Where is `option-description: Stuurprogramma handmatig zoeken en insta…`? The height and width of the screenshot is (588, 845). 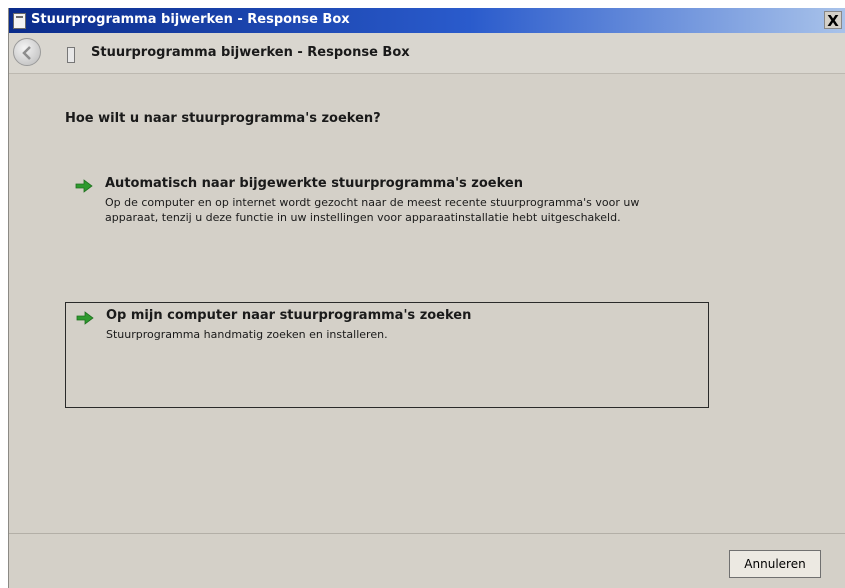
option-description: Stuurprogramma handmatig zoeken en insta… is located at coordinates (247, 334).